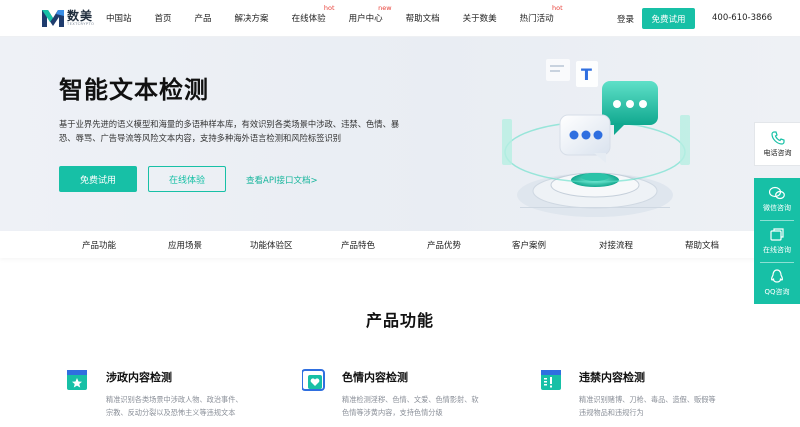  What do you see at coordinates (777, 207) in the screenshot?
I see `wechat-consult-label: 微信咨询` at bounding box center [777, 207].